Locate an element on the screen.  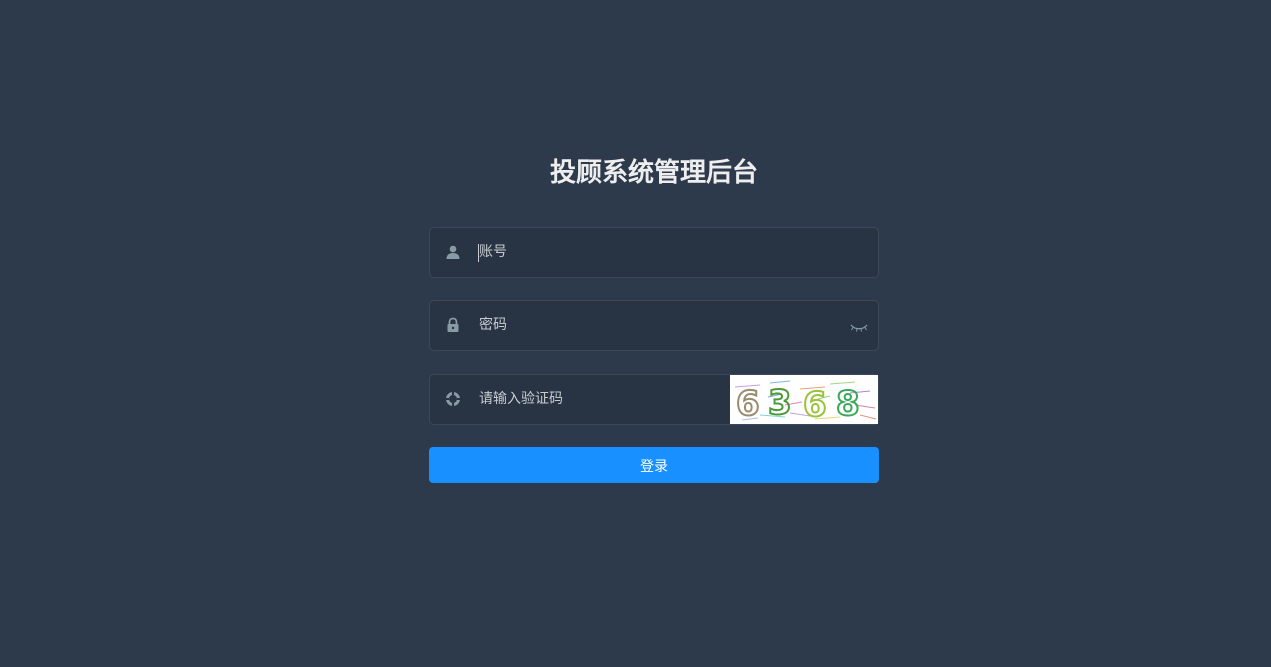
captcha-image: 6 3 6 8 is located at coordinates (804, 399).